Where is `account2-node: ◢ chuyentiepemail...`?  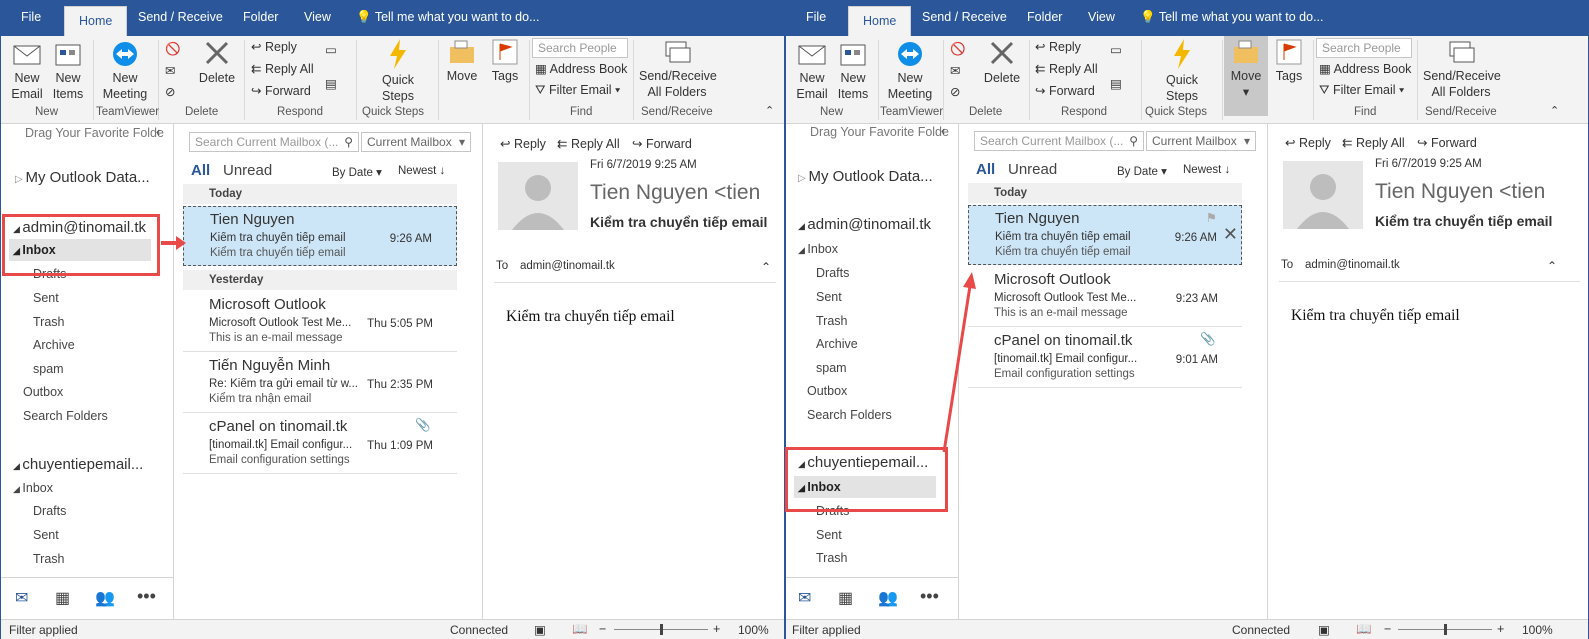
account2-node: ◢ chuyentiepemail... is located at coordinates (78, 464).